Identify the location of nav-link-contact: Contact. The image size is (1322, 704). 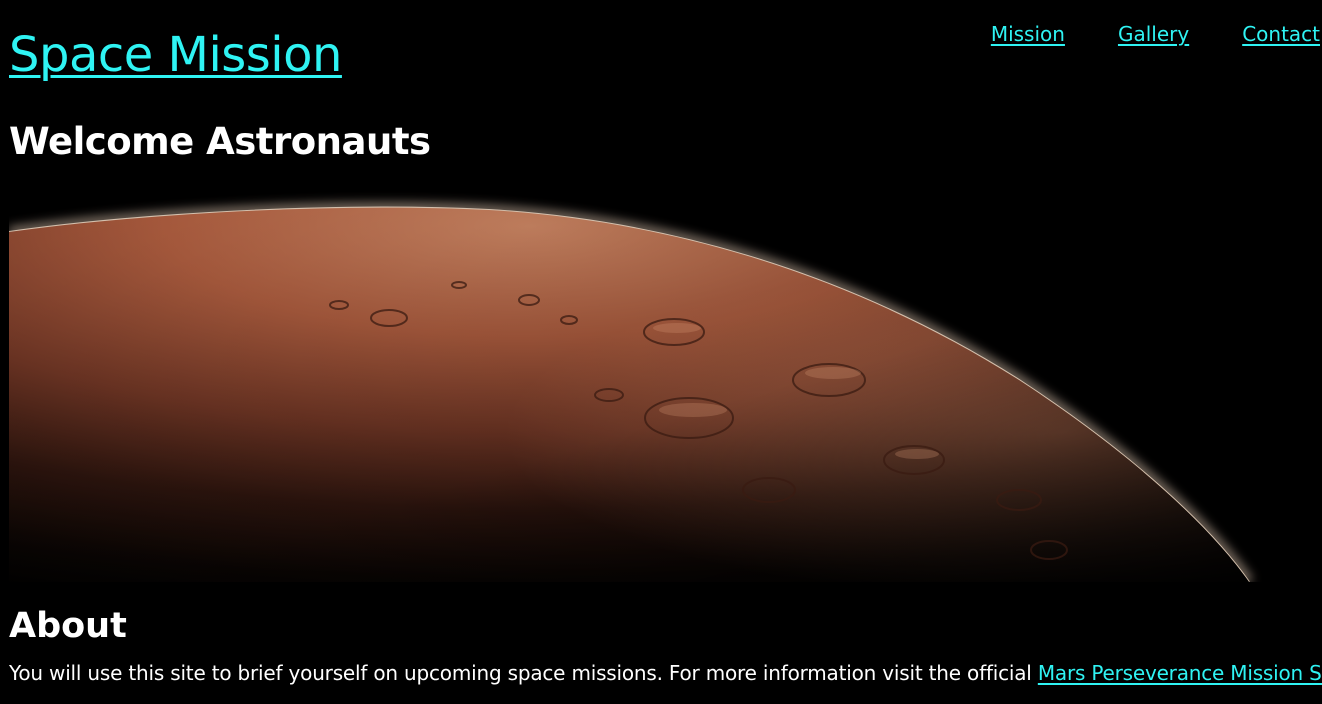
(1281, 34).